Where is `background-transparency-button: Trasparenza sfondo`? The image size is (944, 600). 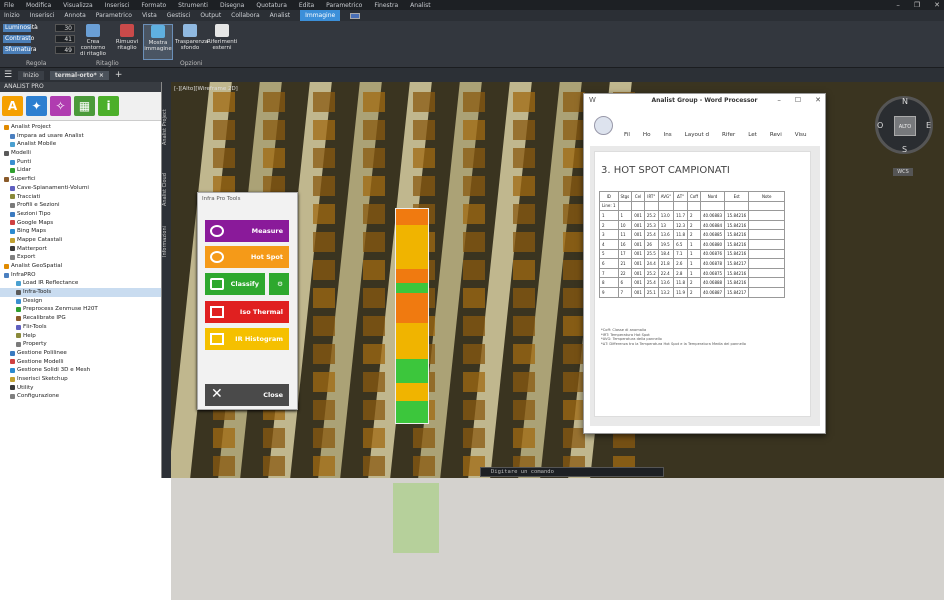
background-transparency-button: Trasparenza sfondo is located at coordinates (191, 42).